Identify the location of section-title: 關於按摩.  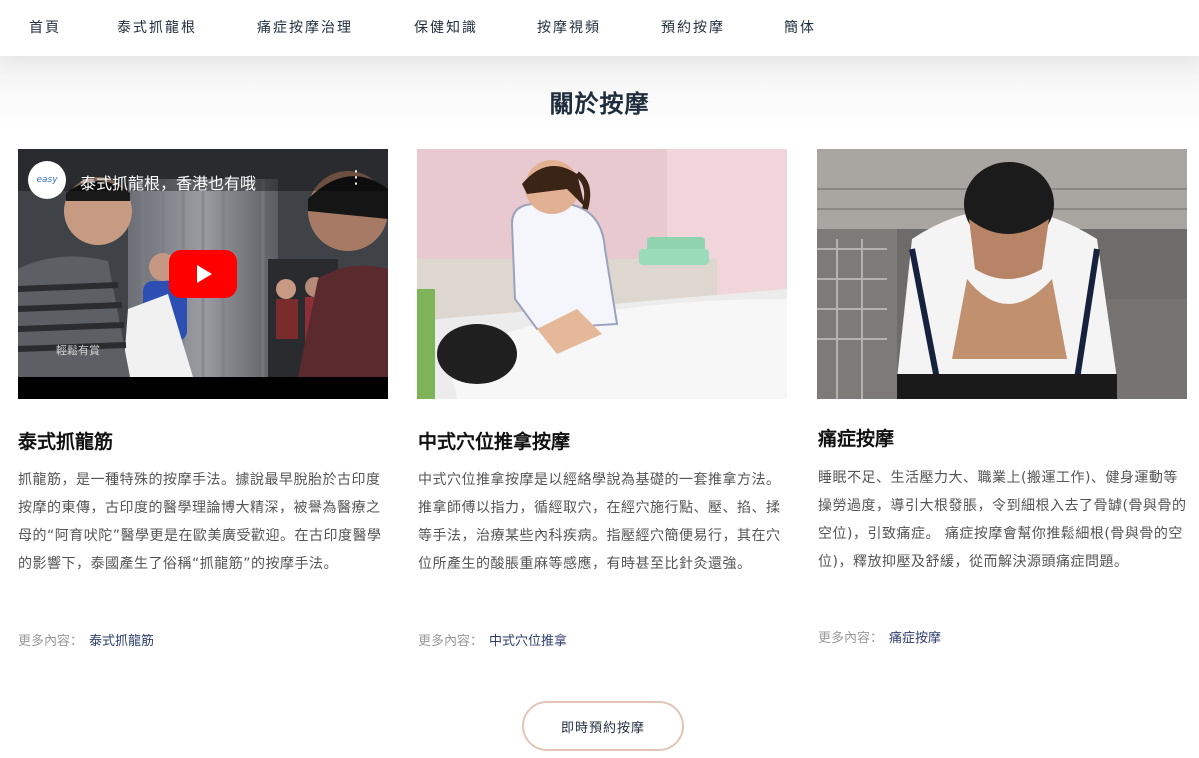
(599, 103).